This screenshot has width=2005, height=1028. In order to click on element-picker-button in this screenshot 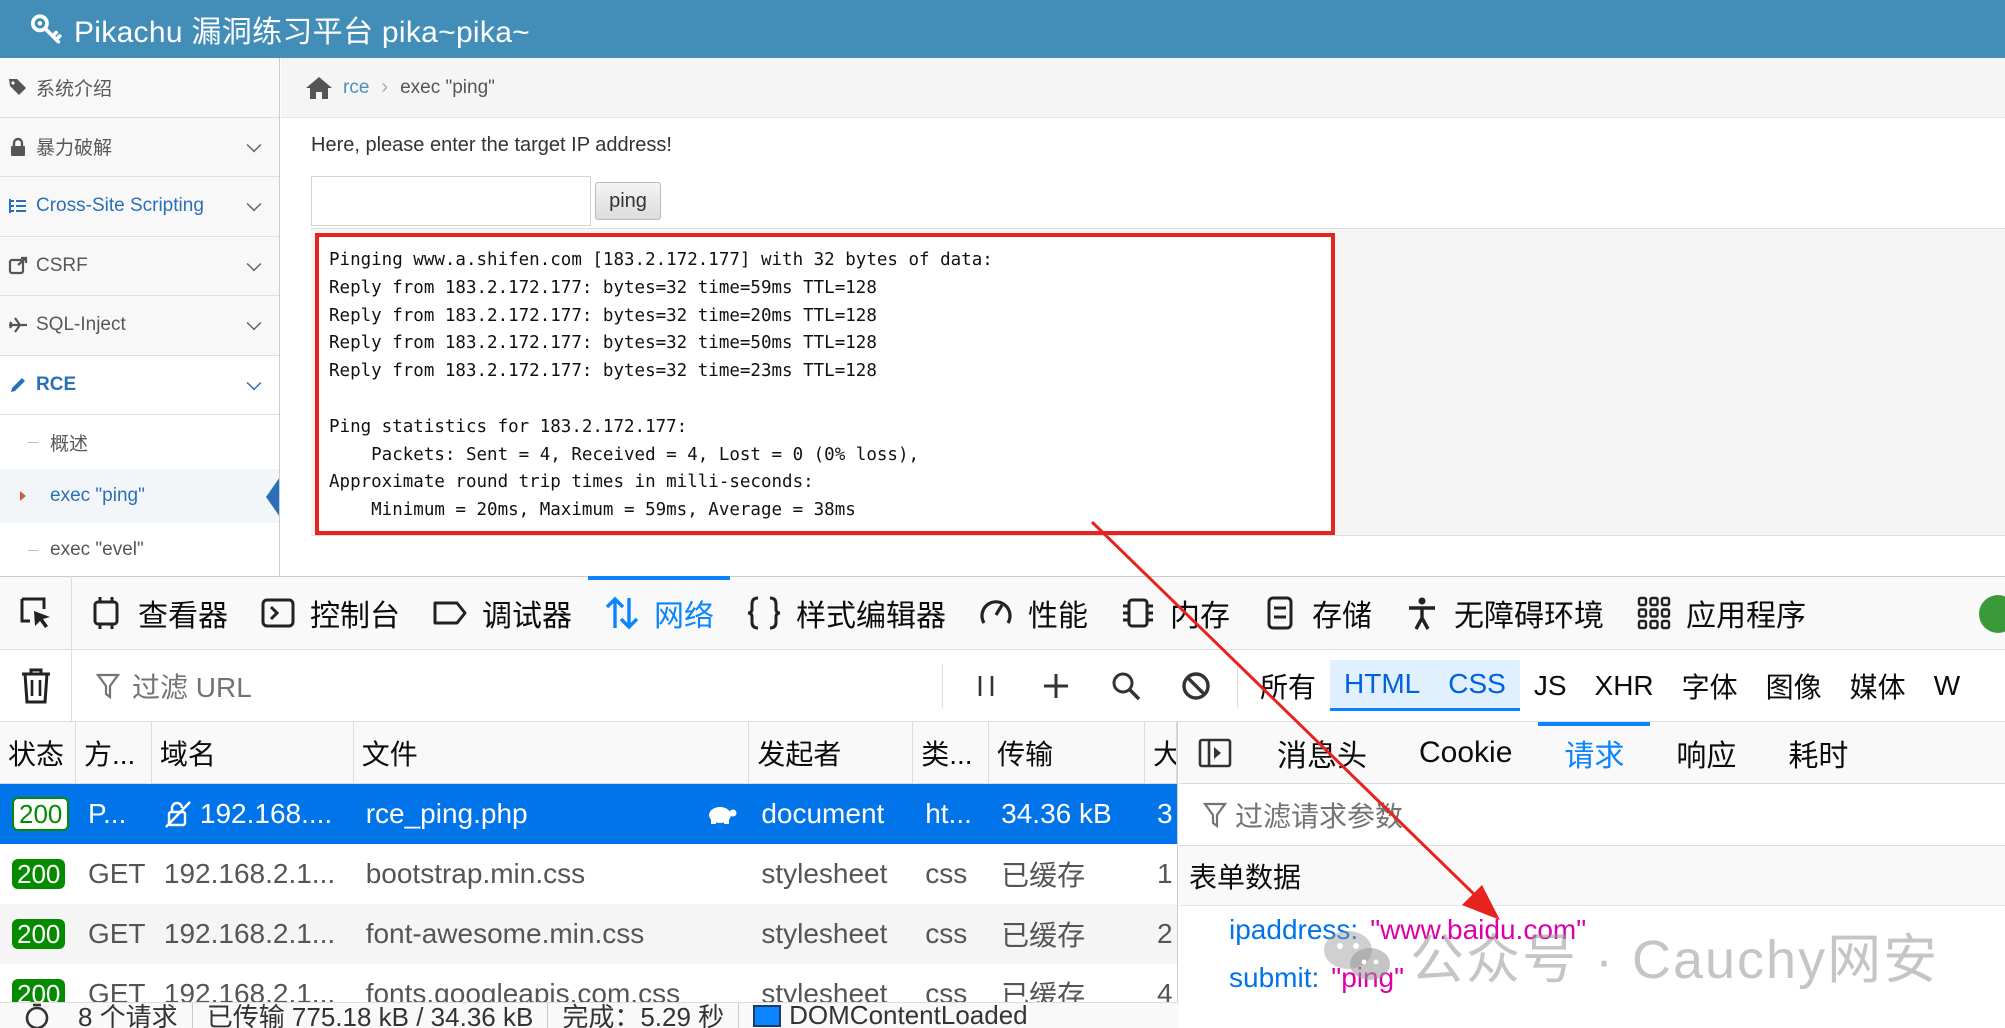, I will do `click(36, 613)`.